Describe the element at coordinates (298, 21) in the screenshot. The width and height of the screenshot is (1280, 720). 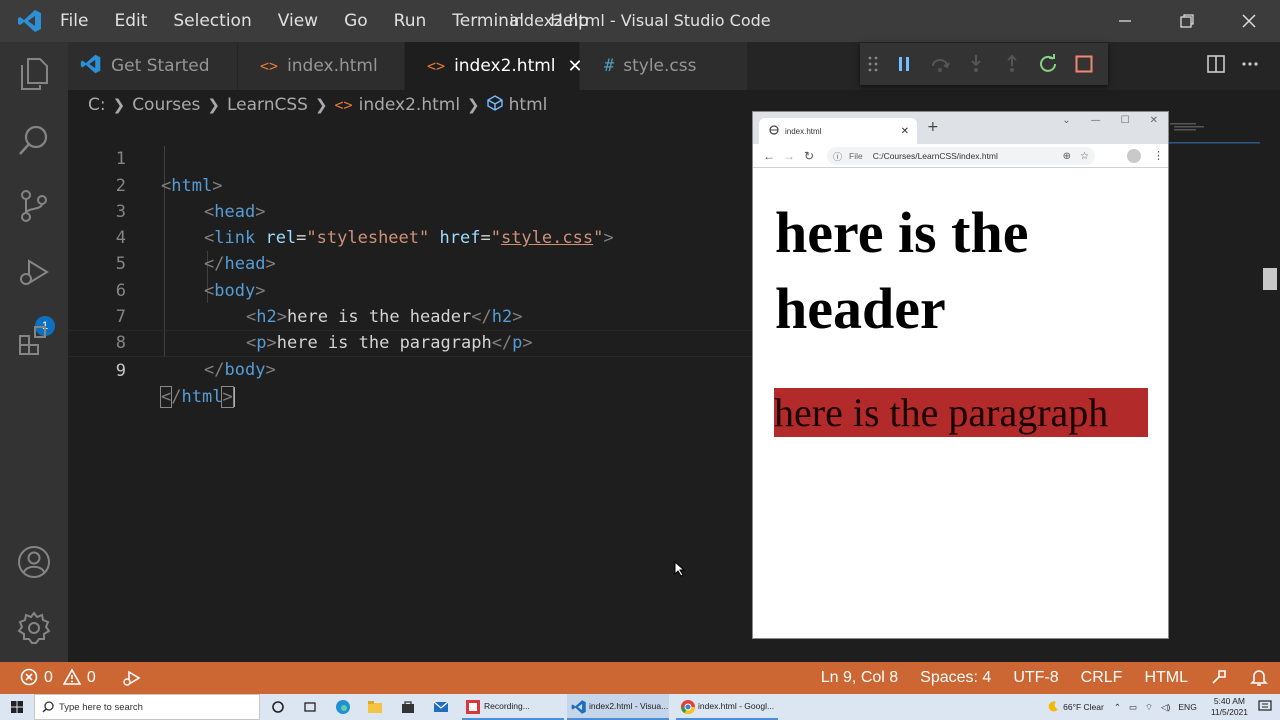
I see `menu-view: View` at that location.